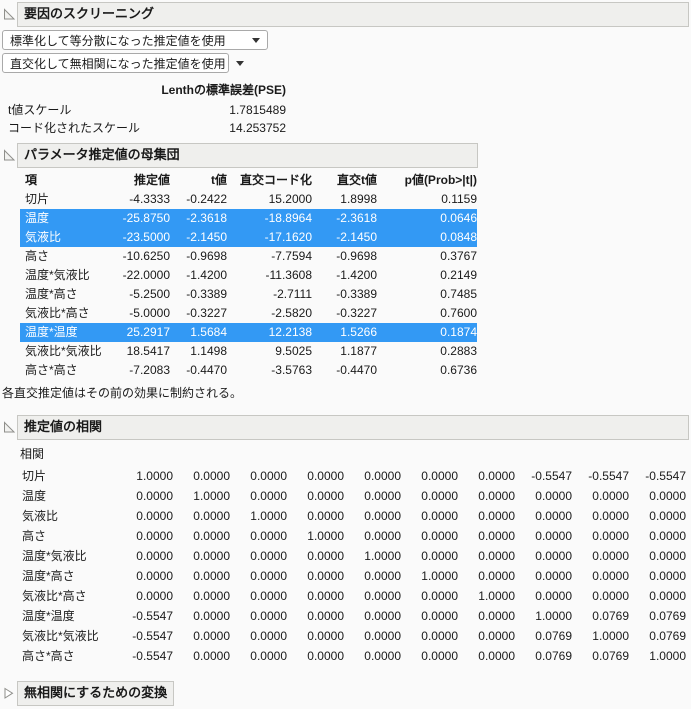  I want to click on param-value-cell: -0.3227, so click(356, 313).